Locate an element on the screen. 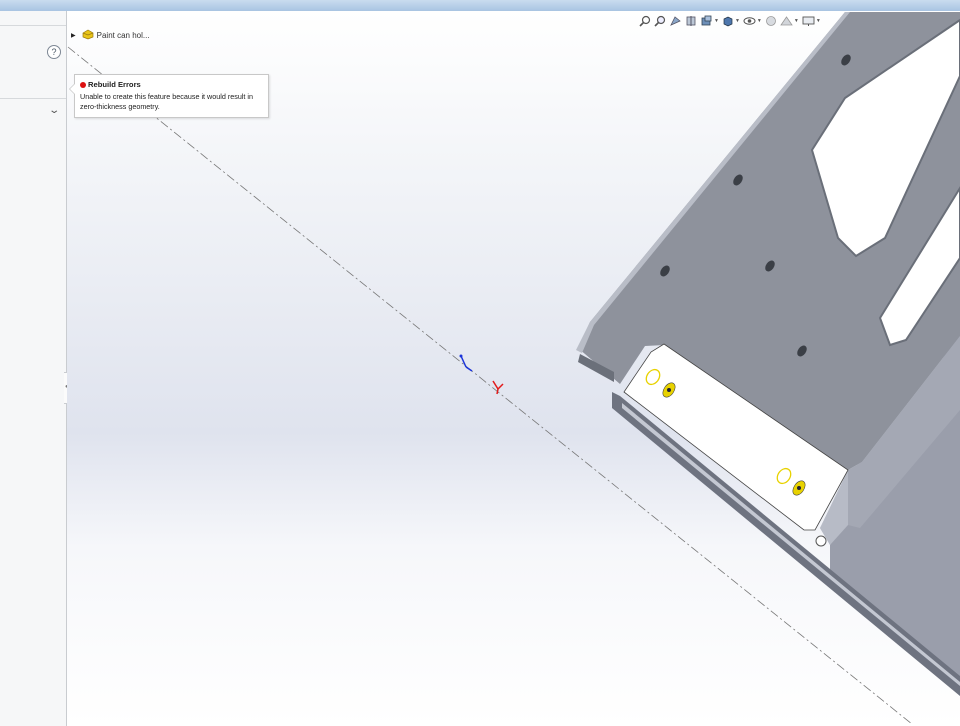  edit-appearance-icon is located at coordinates (771, 21).